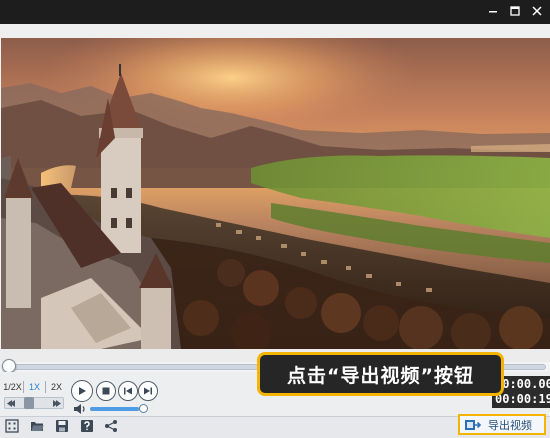 The height and width of the screenshot is (438, 550). I want to click on play-button, so click(82, 391).